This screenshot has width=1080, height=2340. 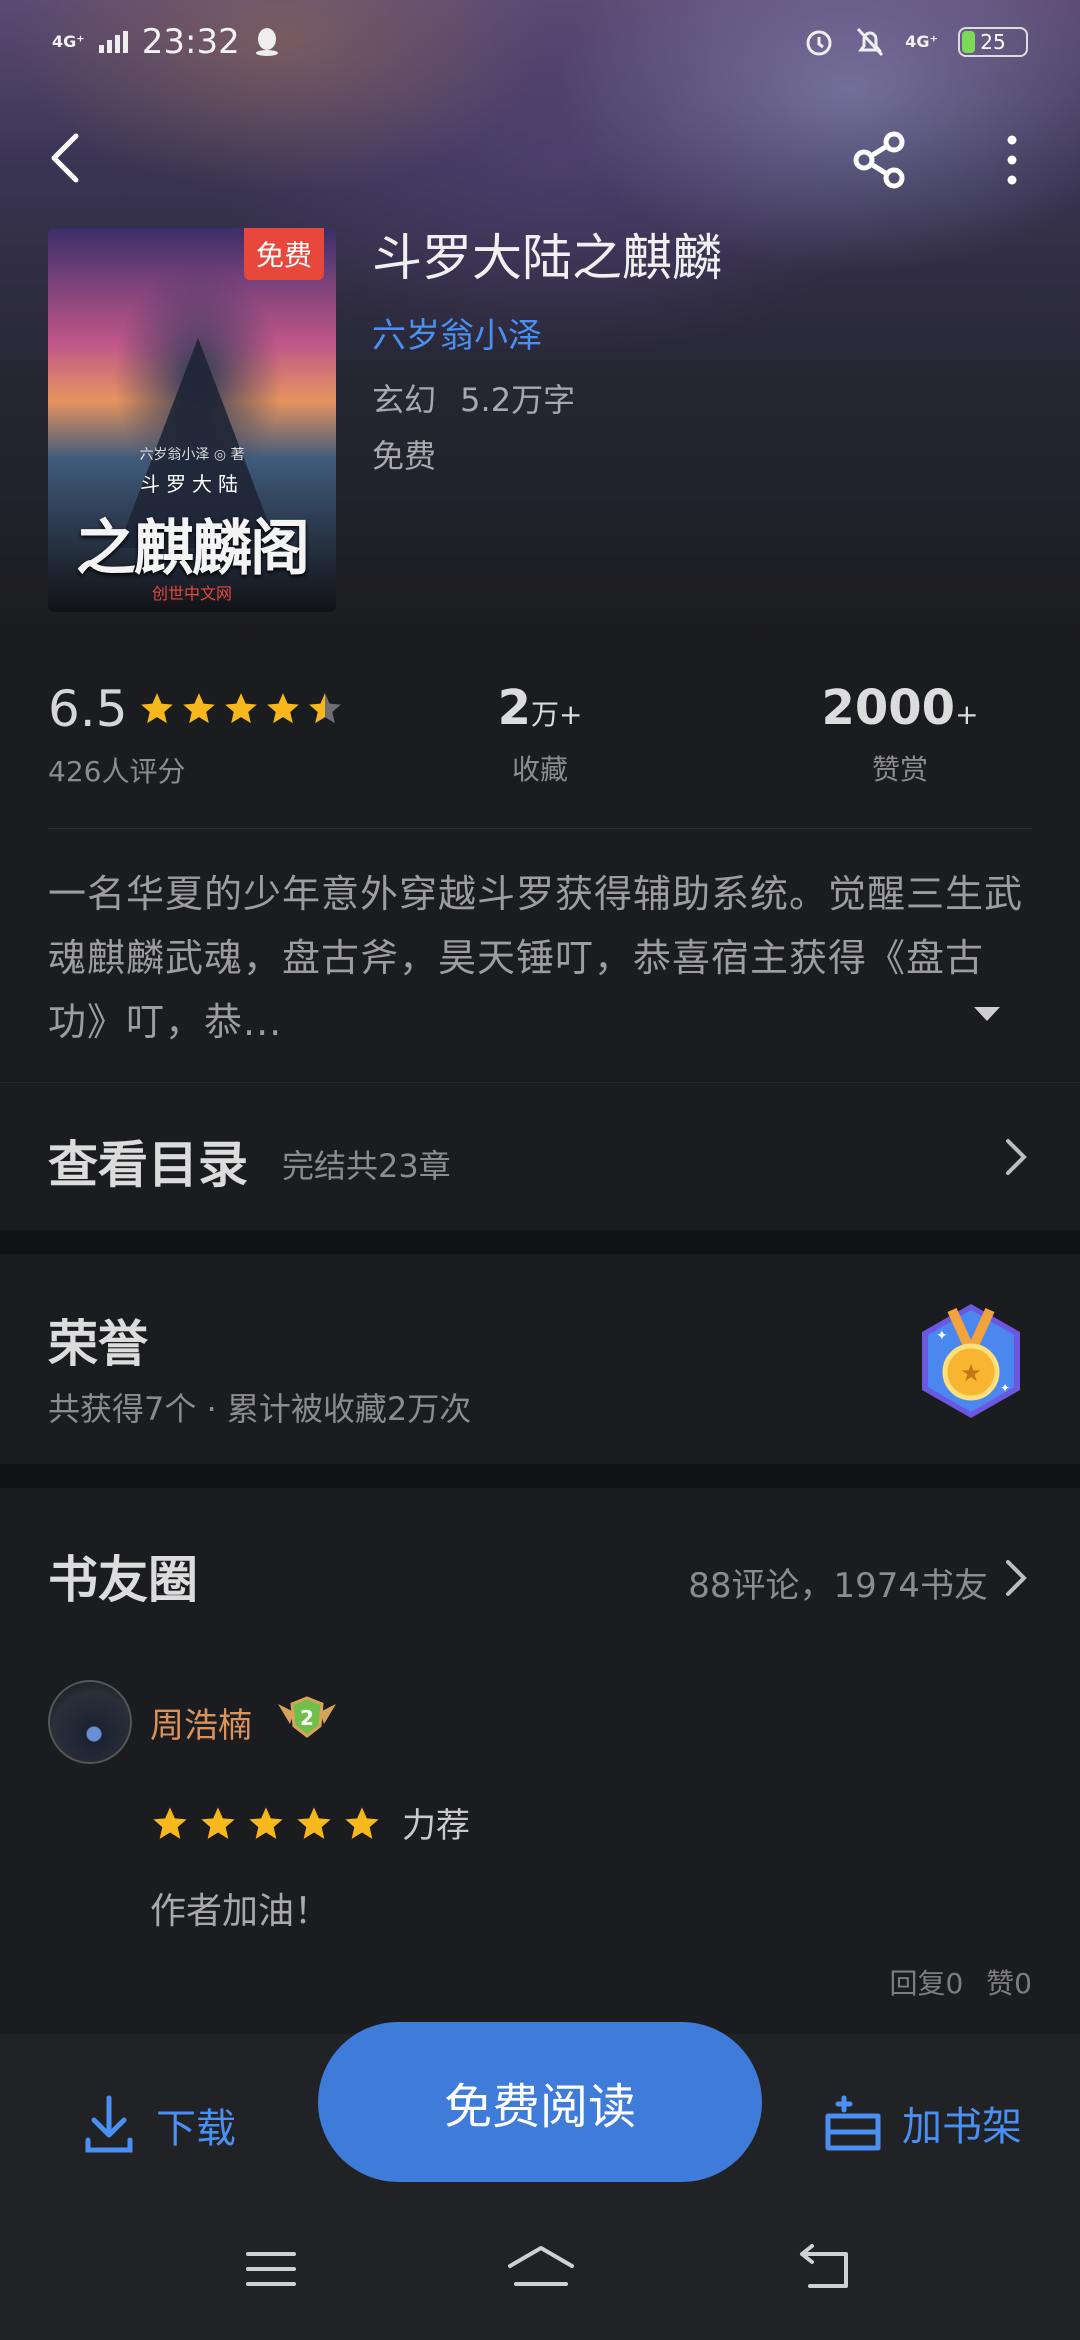 What do you see at coordinates (123, 1579) in the screenshot?
I see `circle-title: 书友圈` at bounding box center [123, 1579].